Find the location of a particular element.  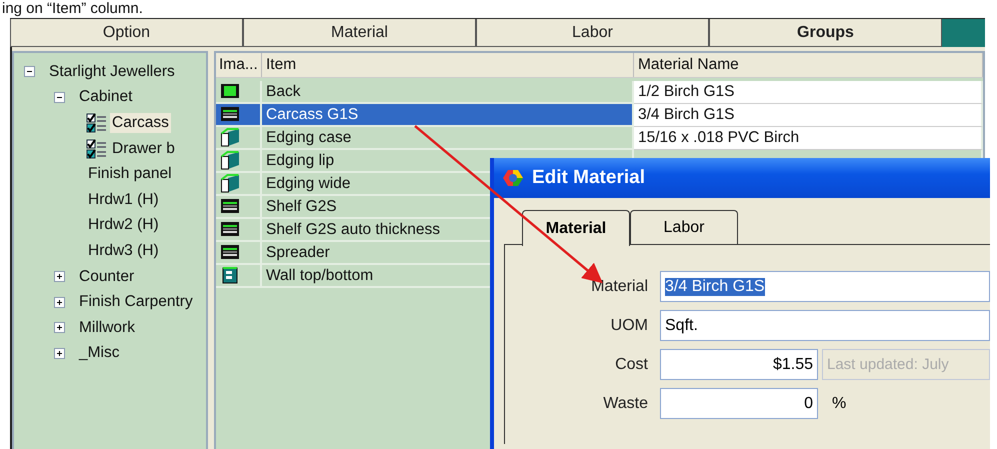

input-field: Sqft. is located at coordinates (825, 325).